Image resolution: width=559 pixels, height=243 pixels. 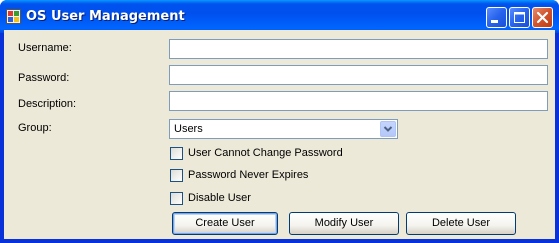 I want to click on username-label: Username:, so click(x=45, y=48).